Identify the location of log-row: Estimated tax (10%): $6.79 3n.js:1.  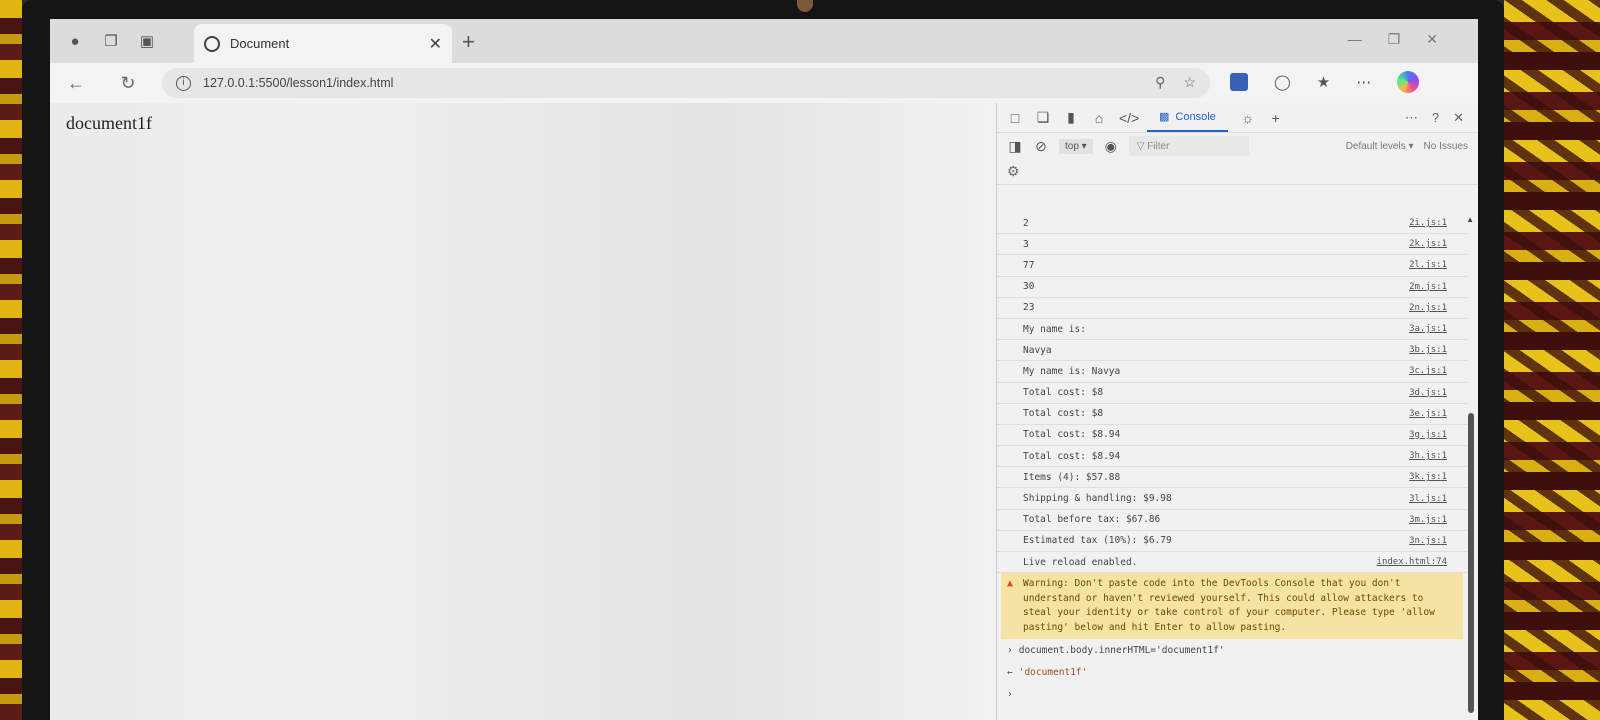
(1232, 541).